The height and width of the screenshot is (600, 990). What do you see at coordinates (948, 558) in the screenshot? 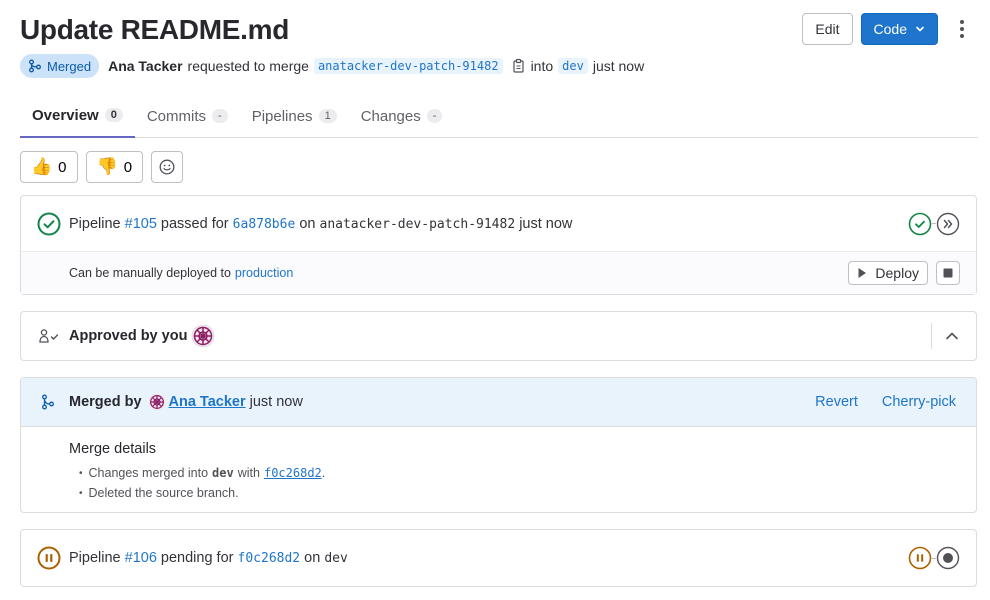
I see `stage-created-icon` at bounding box center [948, 558].